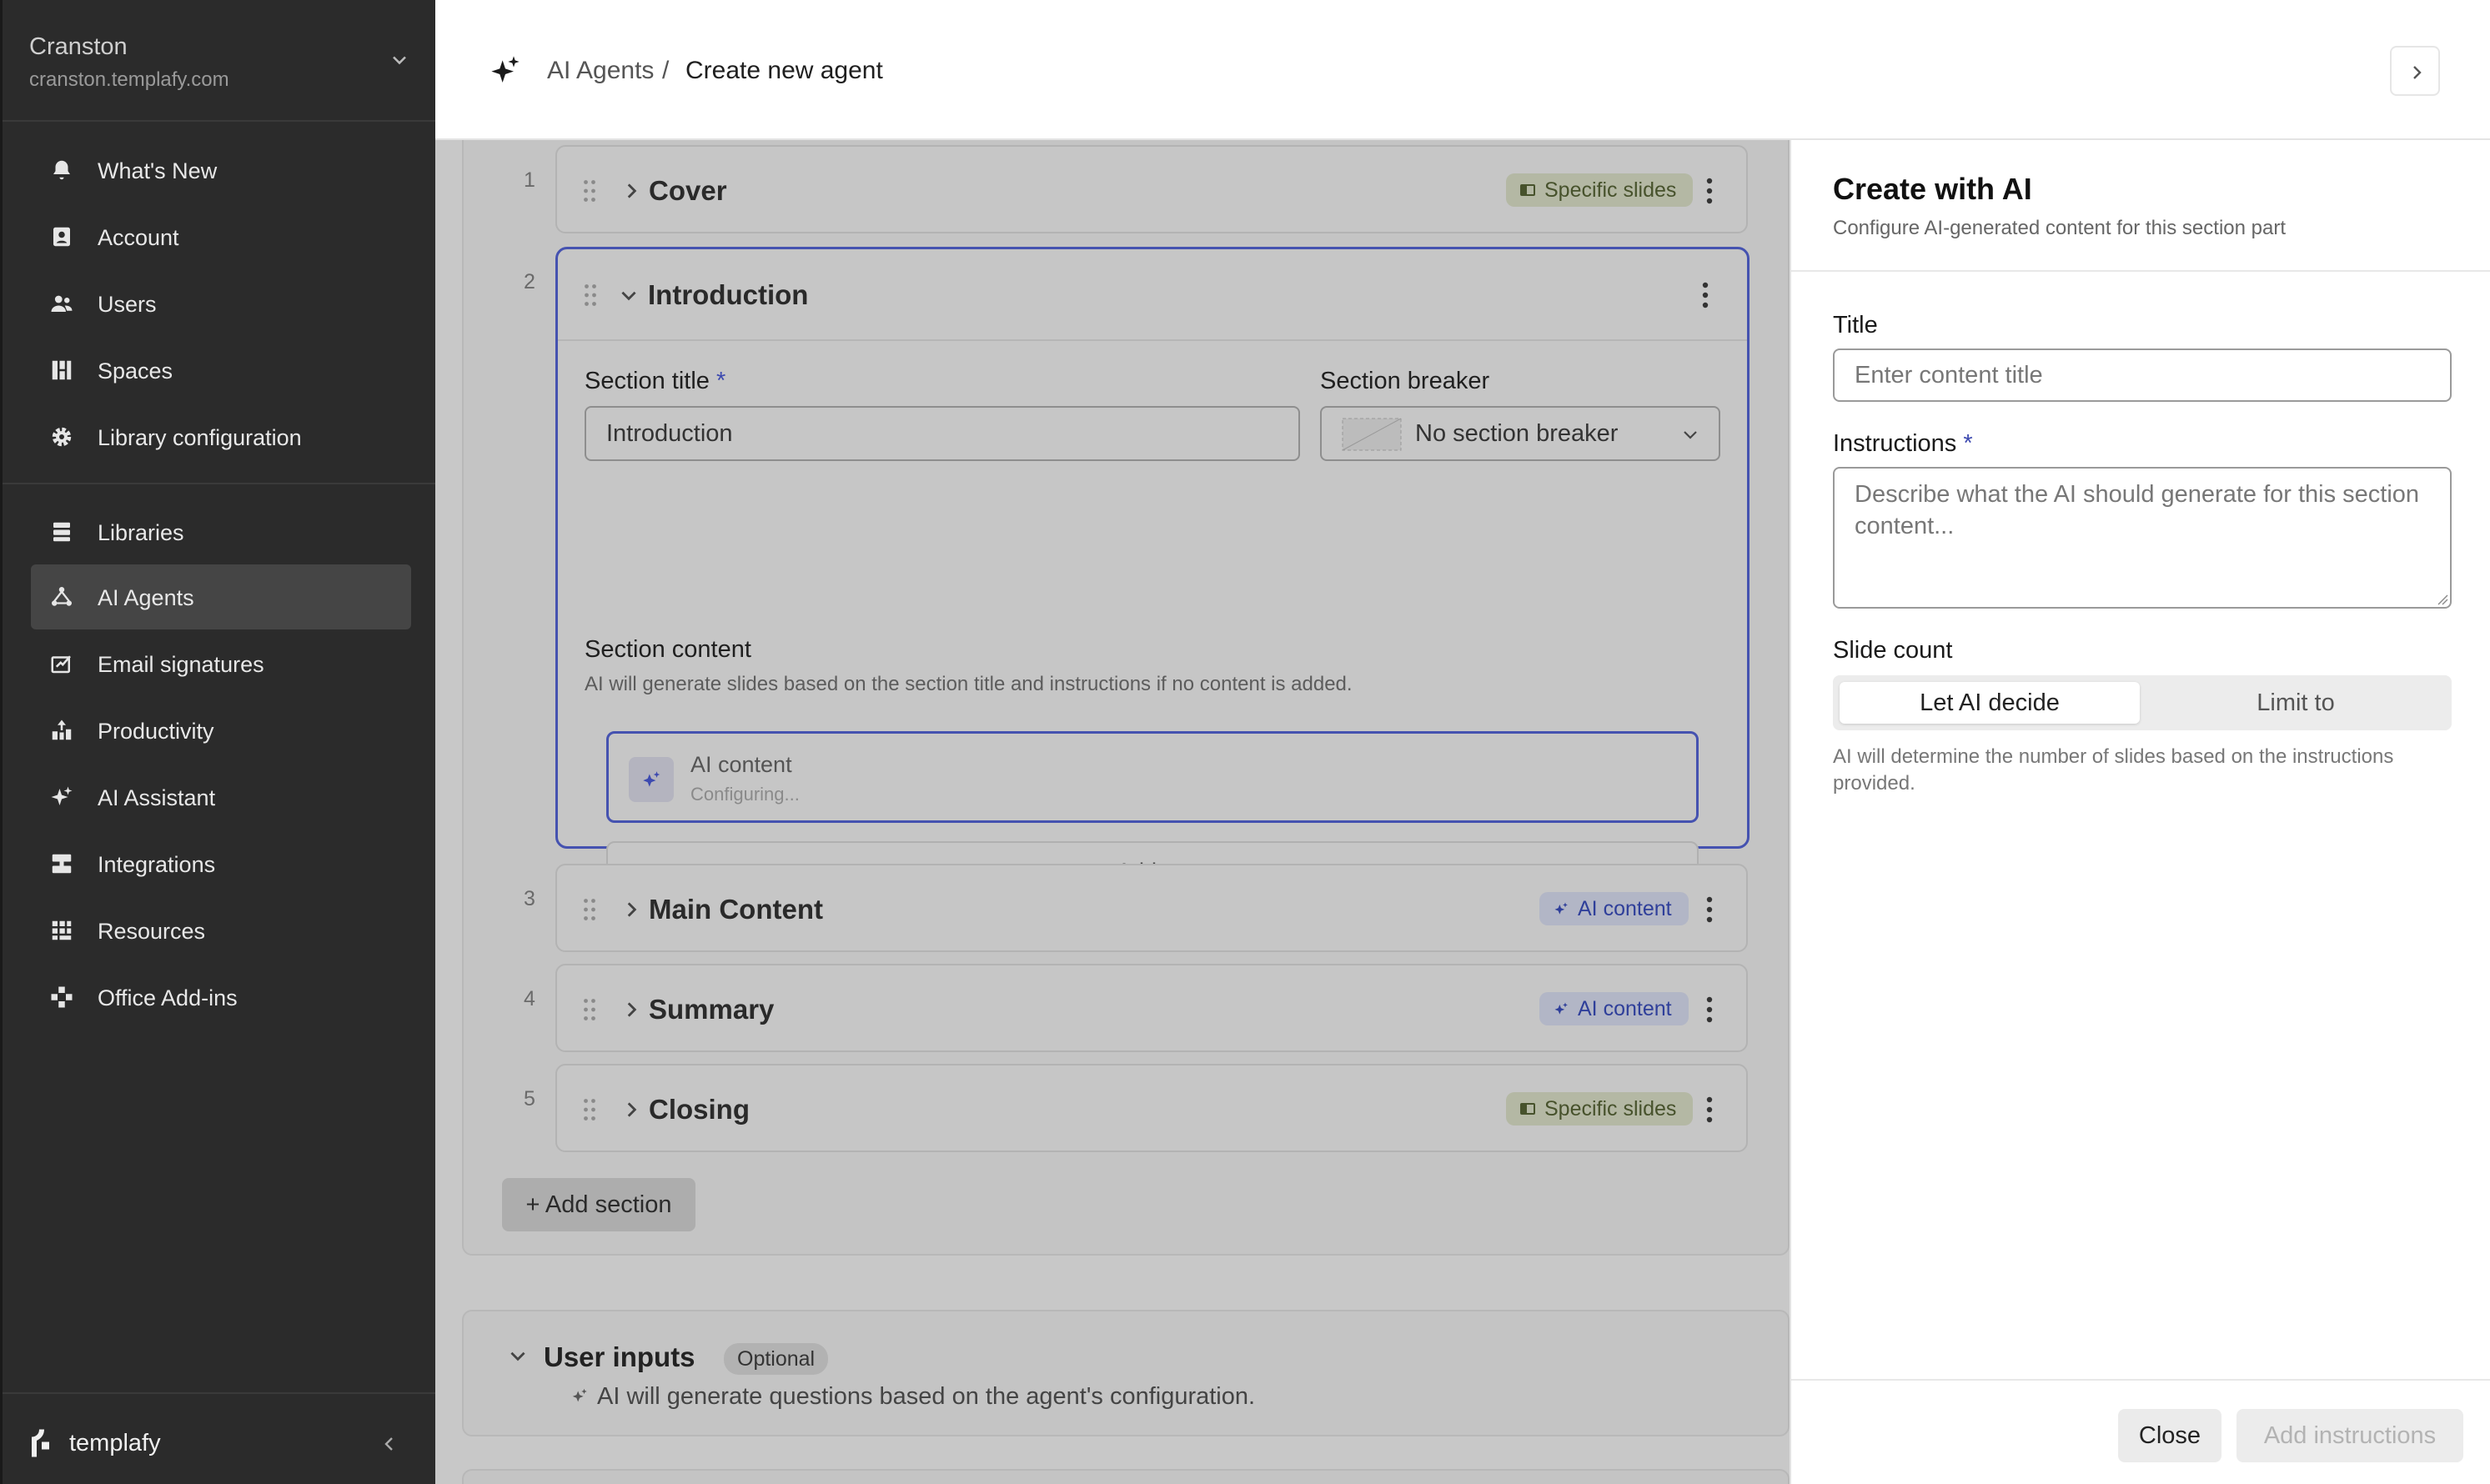  Describe the element at coordinates (2415, 71) in the screenshot. I see `expand-panel-button` at that location.